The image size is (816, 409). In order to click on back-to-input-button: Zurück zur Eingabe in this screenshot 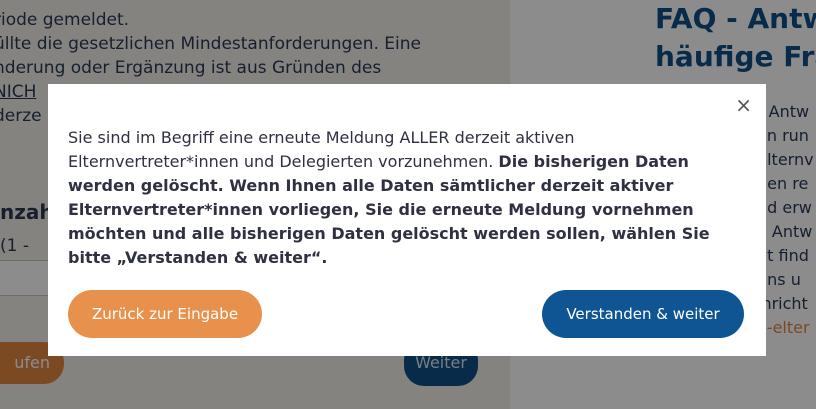, I will do `click(165, 314)`.